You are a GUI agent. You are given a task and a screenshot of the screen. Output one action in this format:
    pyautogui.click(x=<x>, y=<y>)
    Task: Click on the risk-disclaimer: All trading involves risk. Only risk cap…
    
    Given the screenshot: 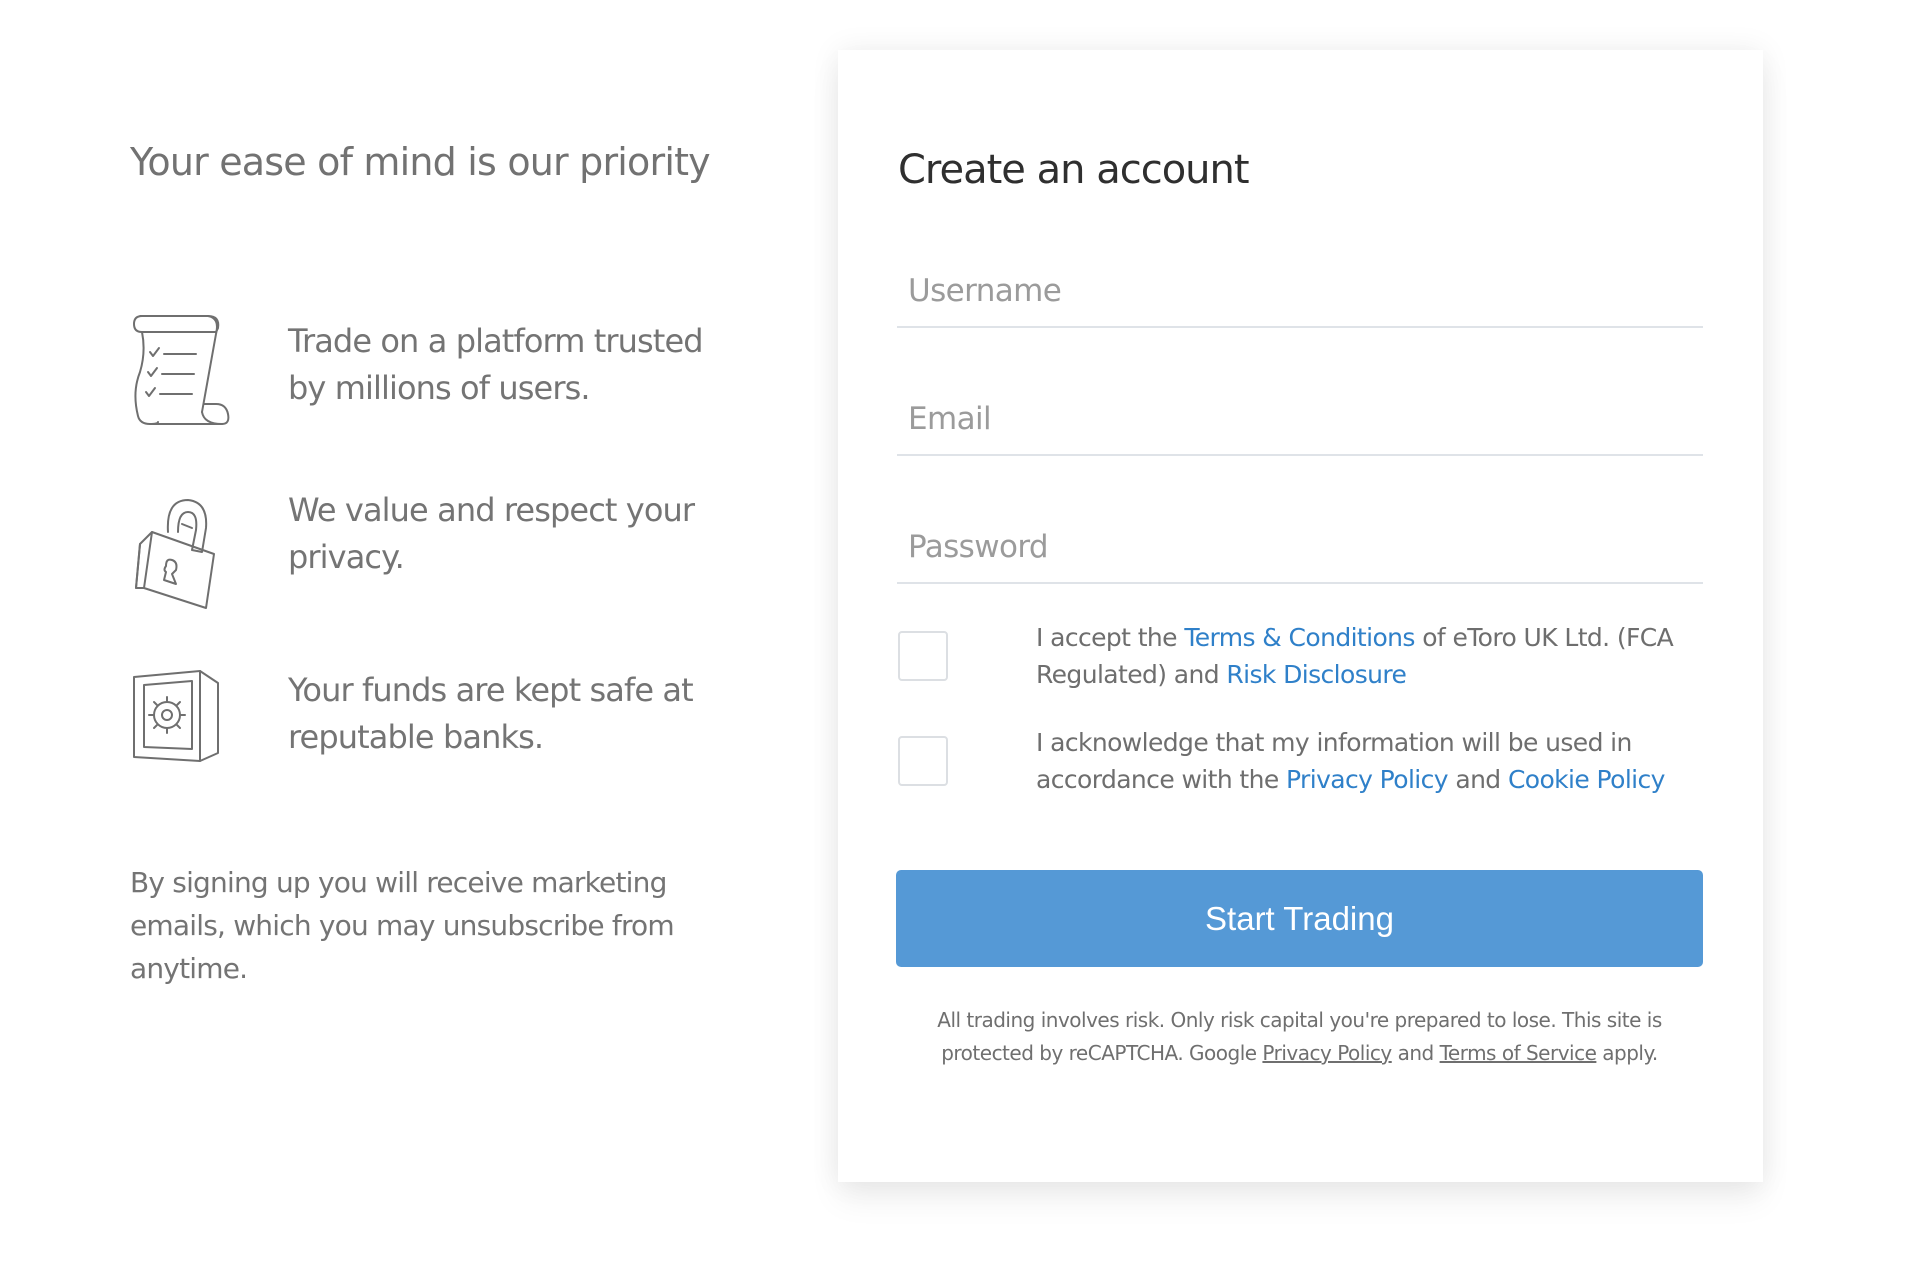 What is the action you would take?
    pyautogui.click(x=1299, y=1037)
    